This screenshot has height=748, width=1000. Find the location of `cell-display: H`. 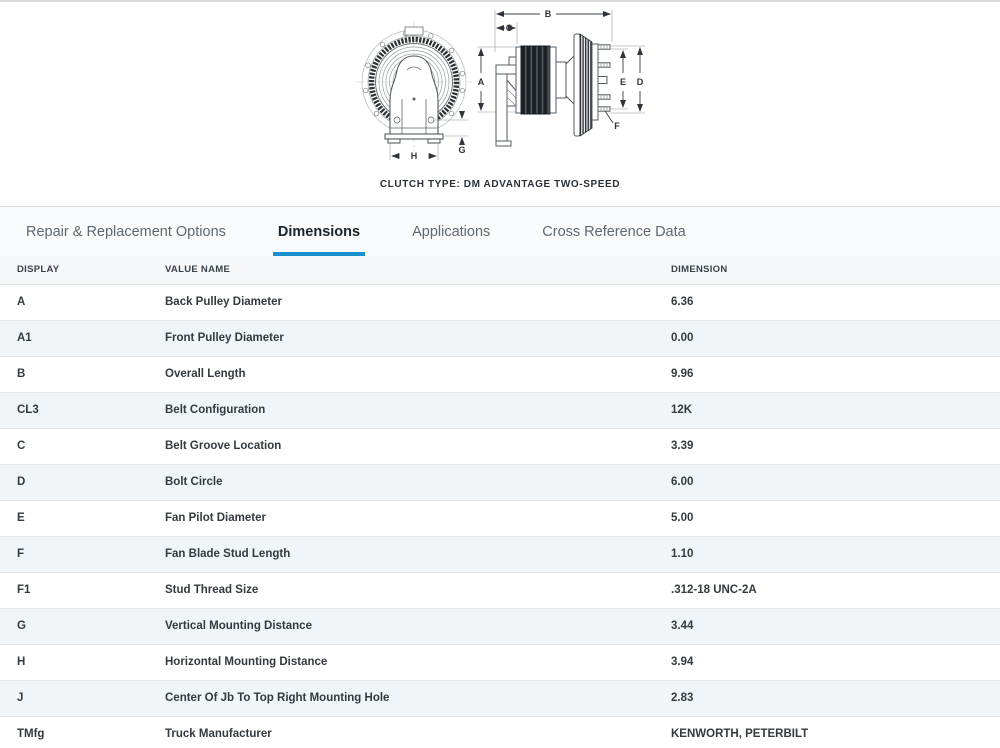

cell-display: H is located at coordinates (82, 662).